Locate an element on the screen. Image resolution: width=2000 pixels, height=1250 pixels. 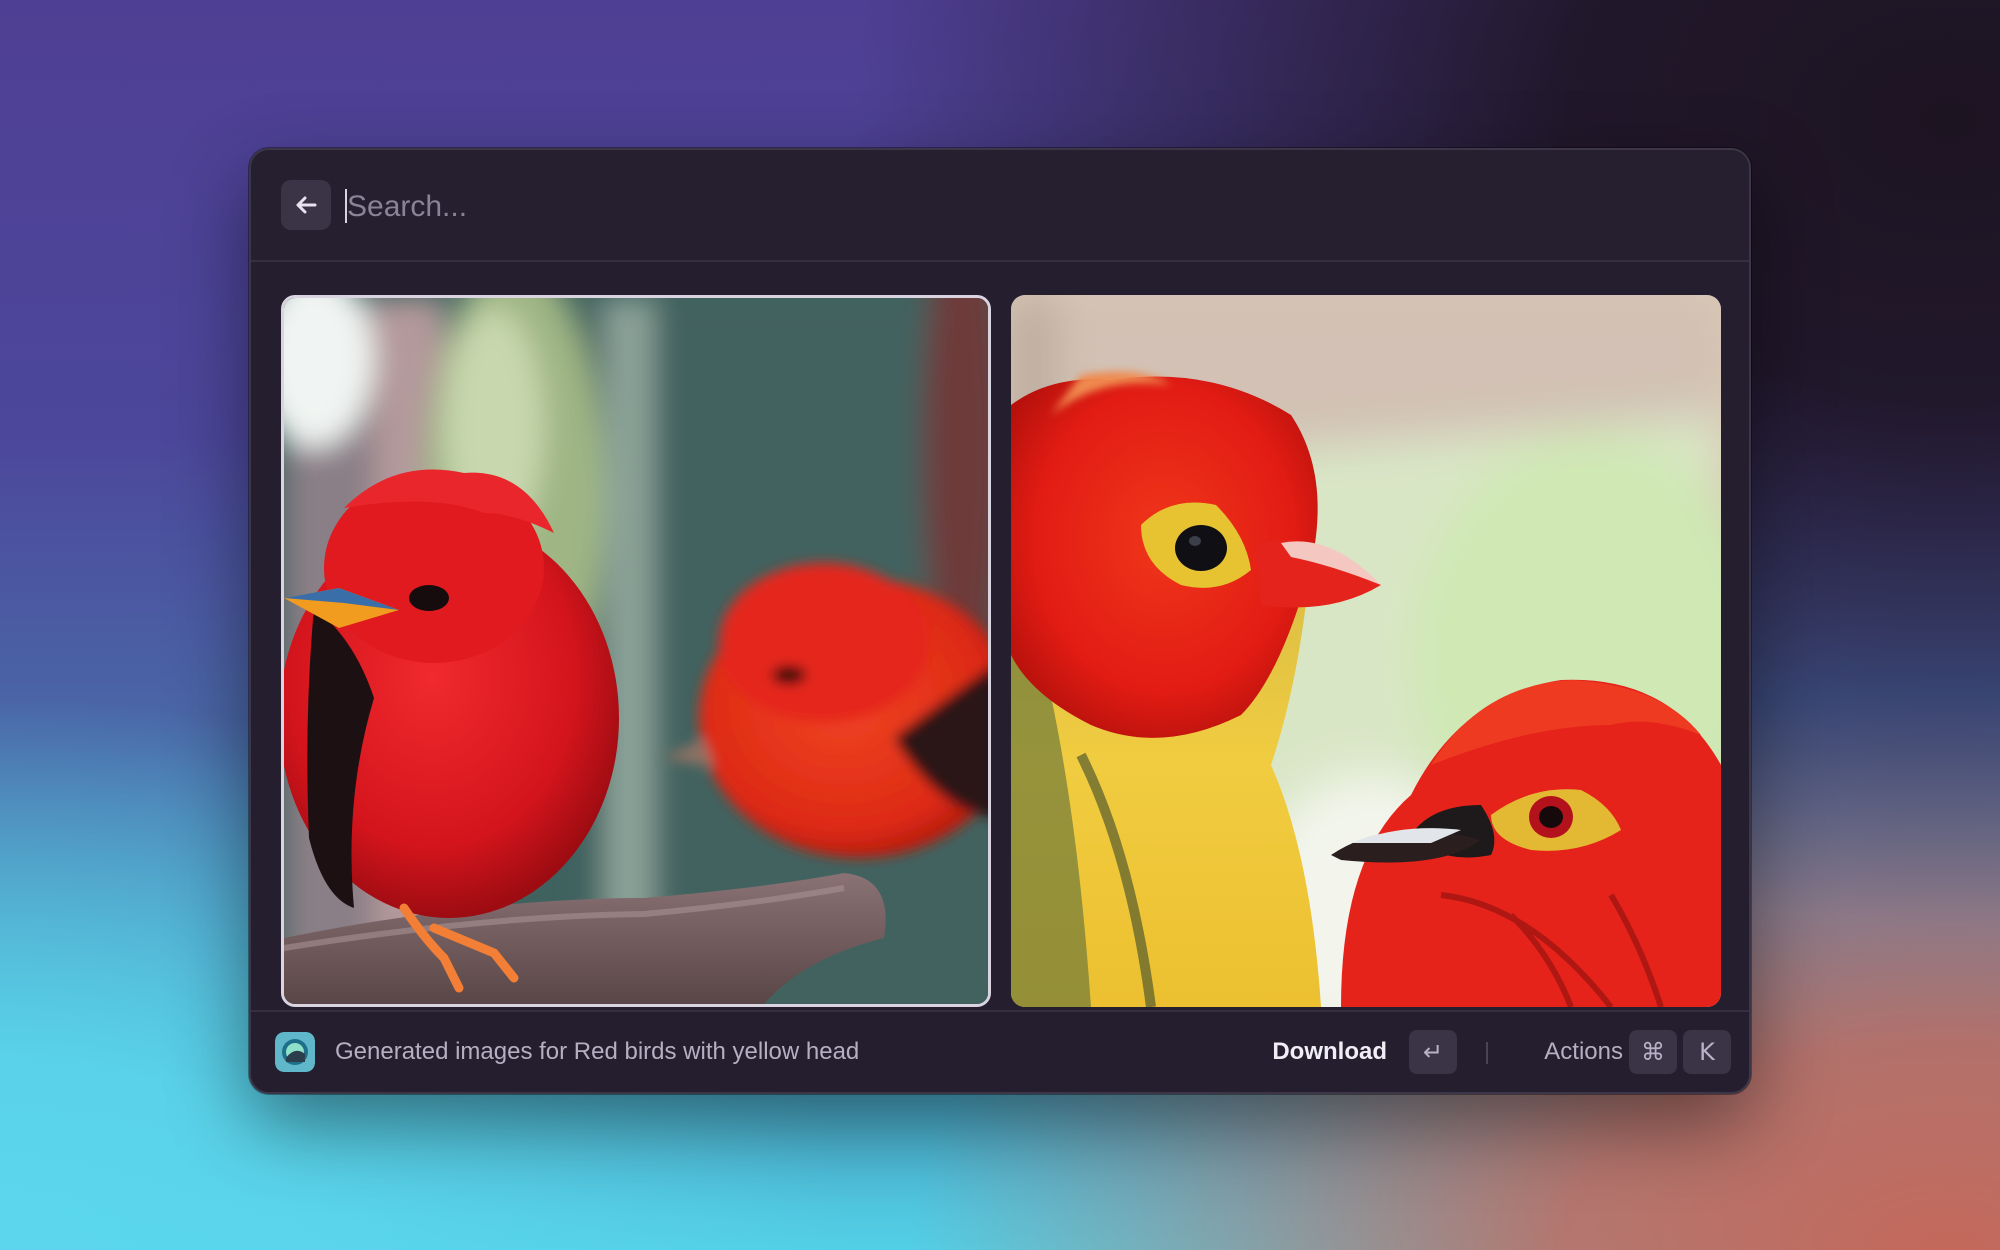
arrow-left-icon is located at coordinates (306, 205).